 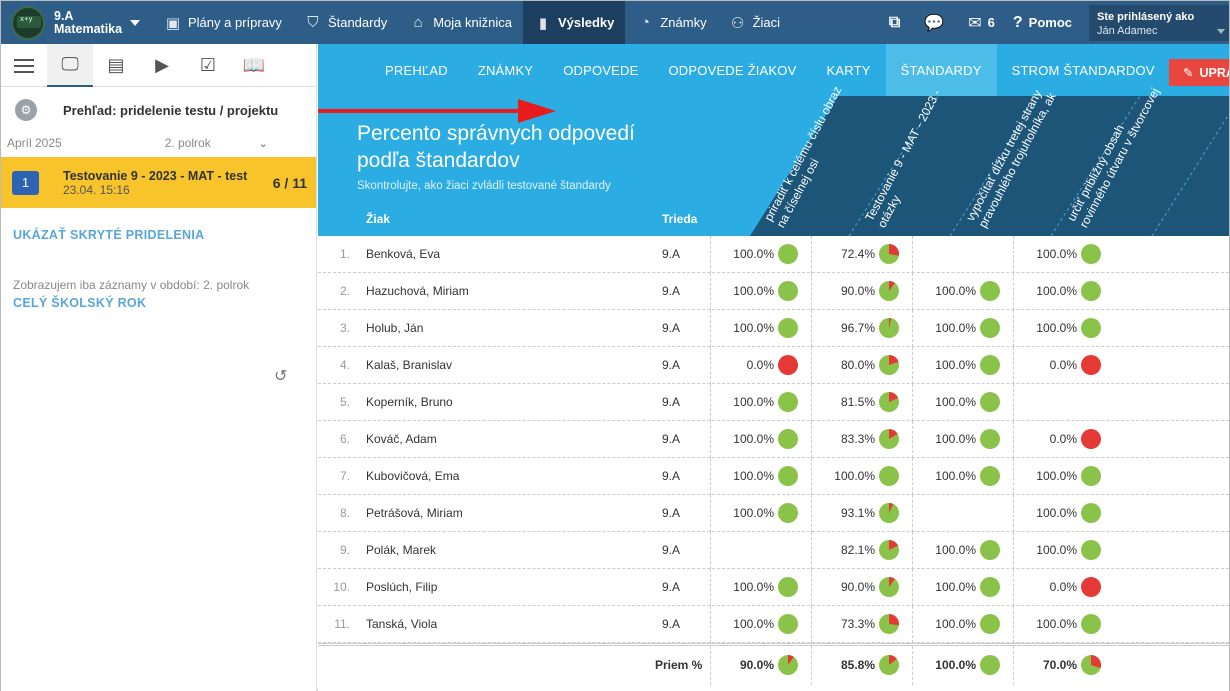 What do you see at coordinates (254, 65) in the screenshot?
I see `tab-reading: 📖` at bounding box center [254, 65].